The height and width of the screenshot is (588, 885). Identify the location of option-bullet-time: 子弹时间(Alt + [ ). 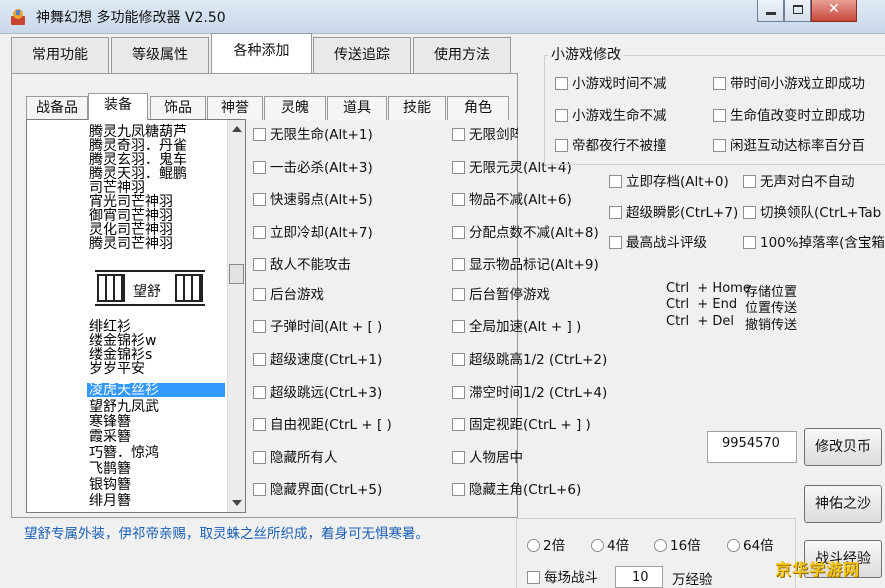
(317, 327).